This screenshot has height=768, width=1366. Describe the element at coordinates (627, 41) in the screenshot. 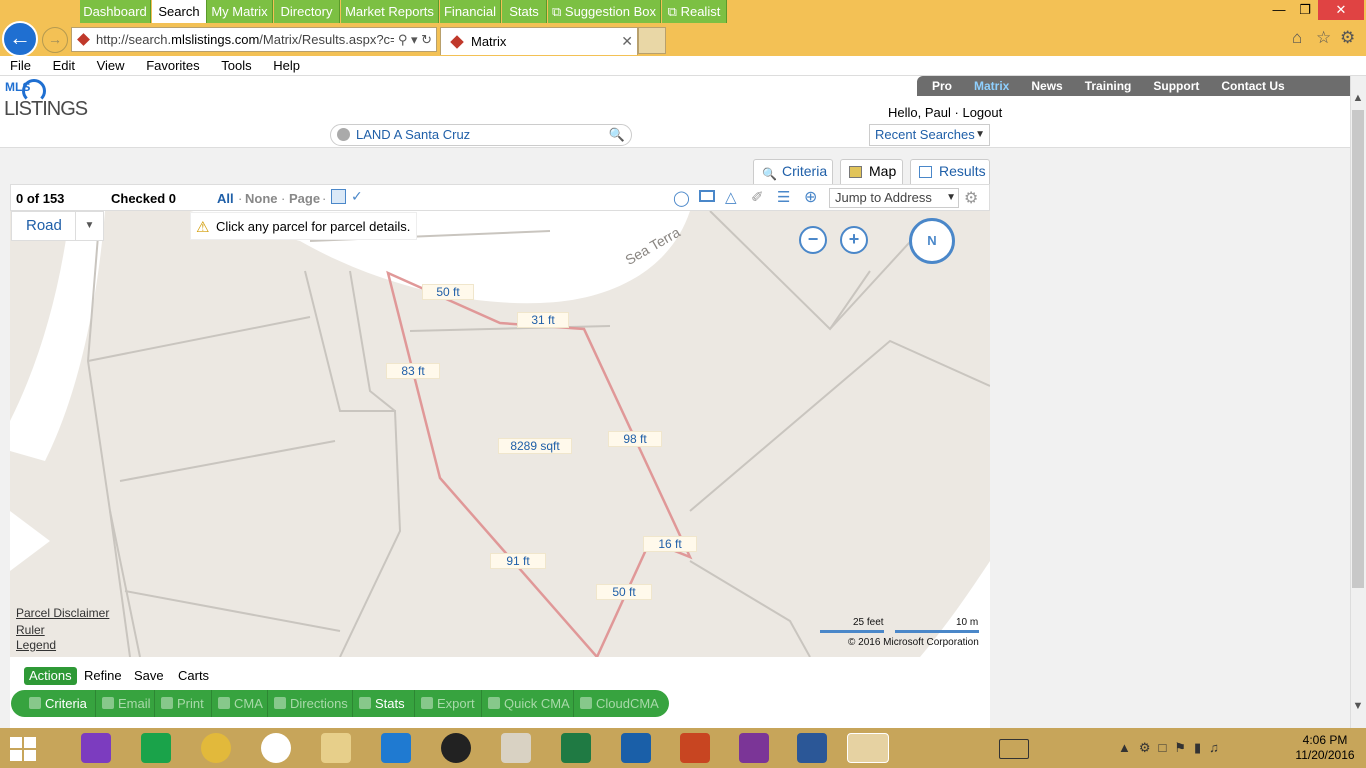

I see `close-tab-icon: ✕` at that location.